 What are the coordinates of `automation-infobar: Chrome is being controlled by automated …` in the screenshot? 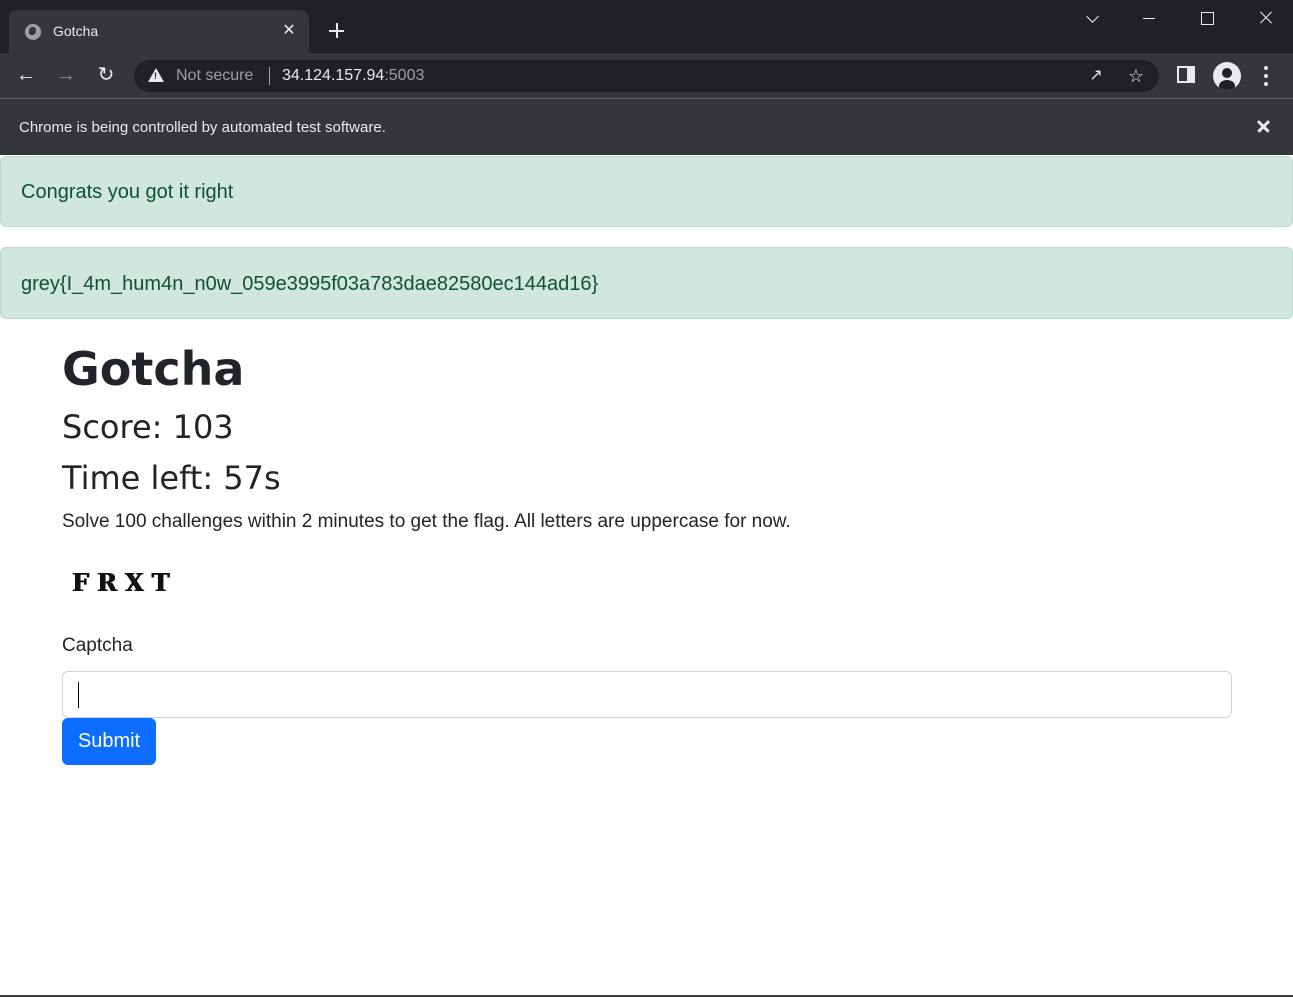 It's located at (646, 126).